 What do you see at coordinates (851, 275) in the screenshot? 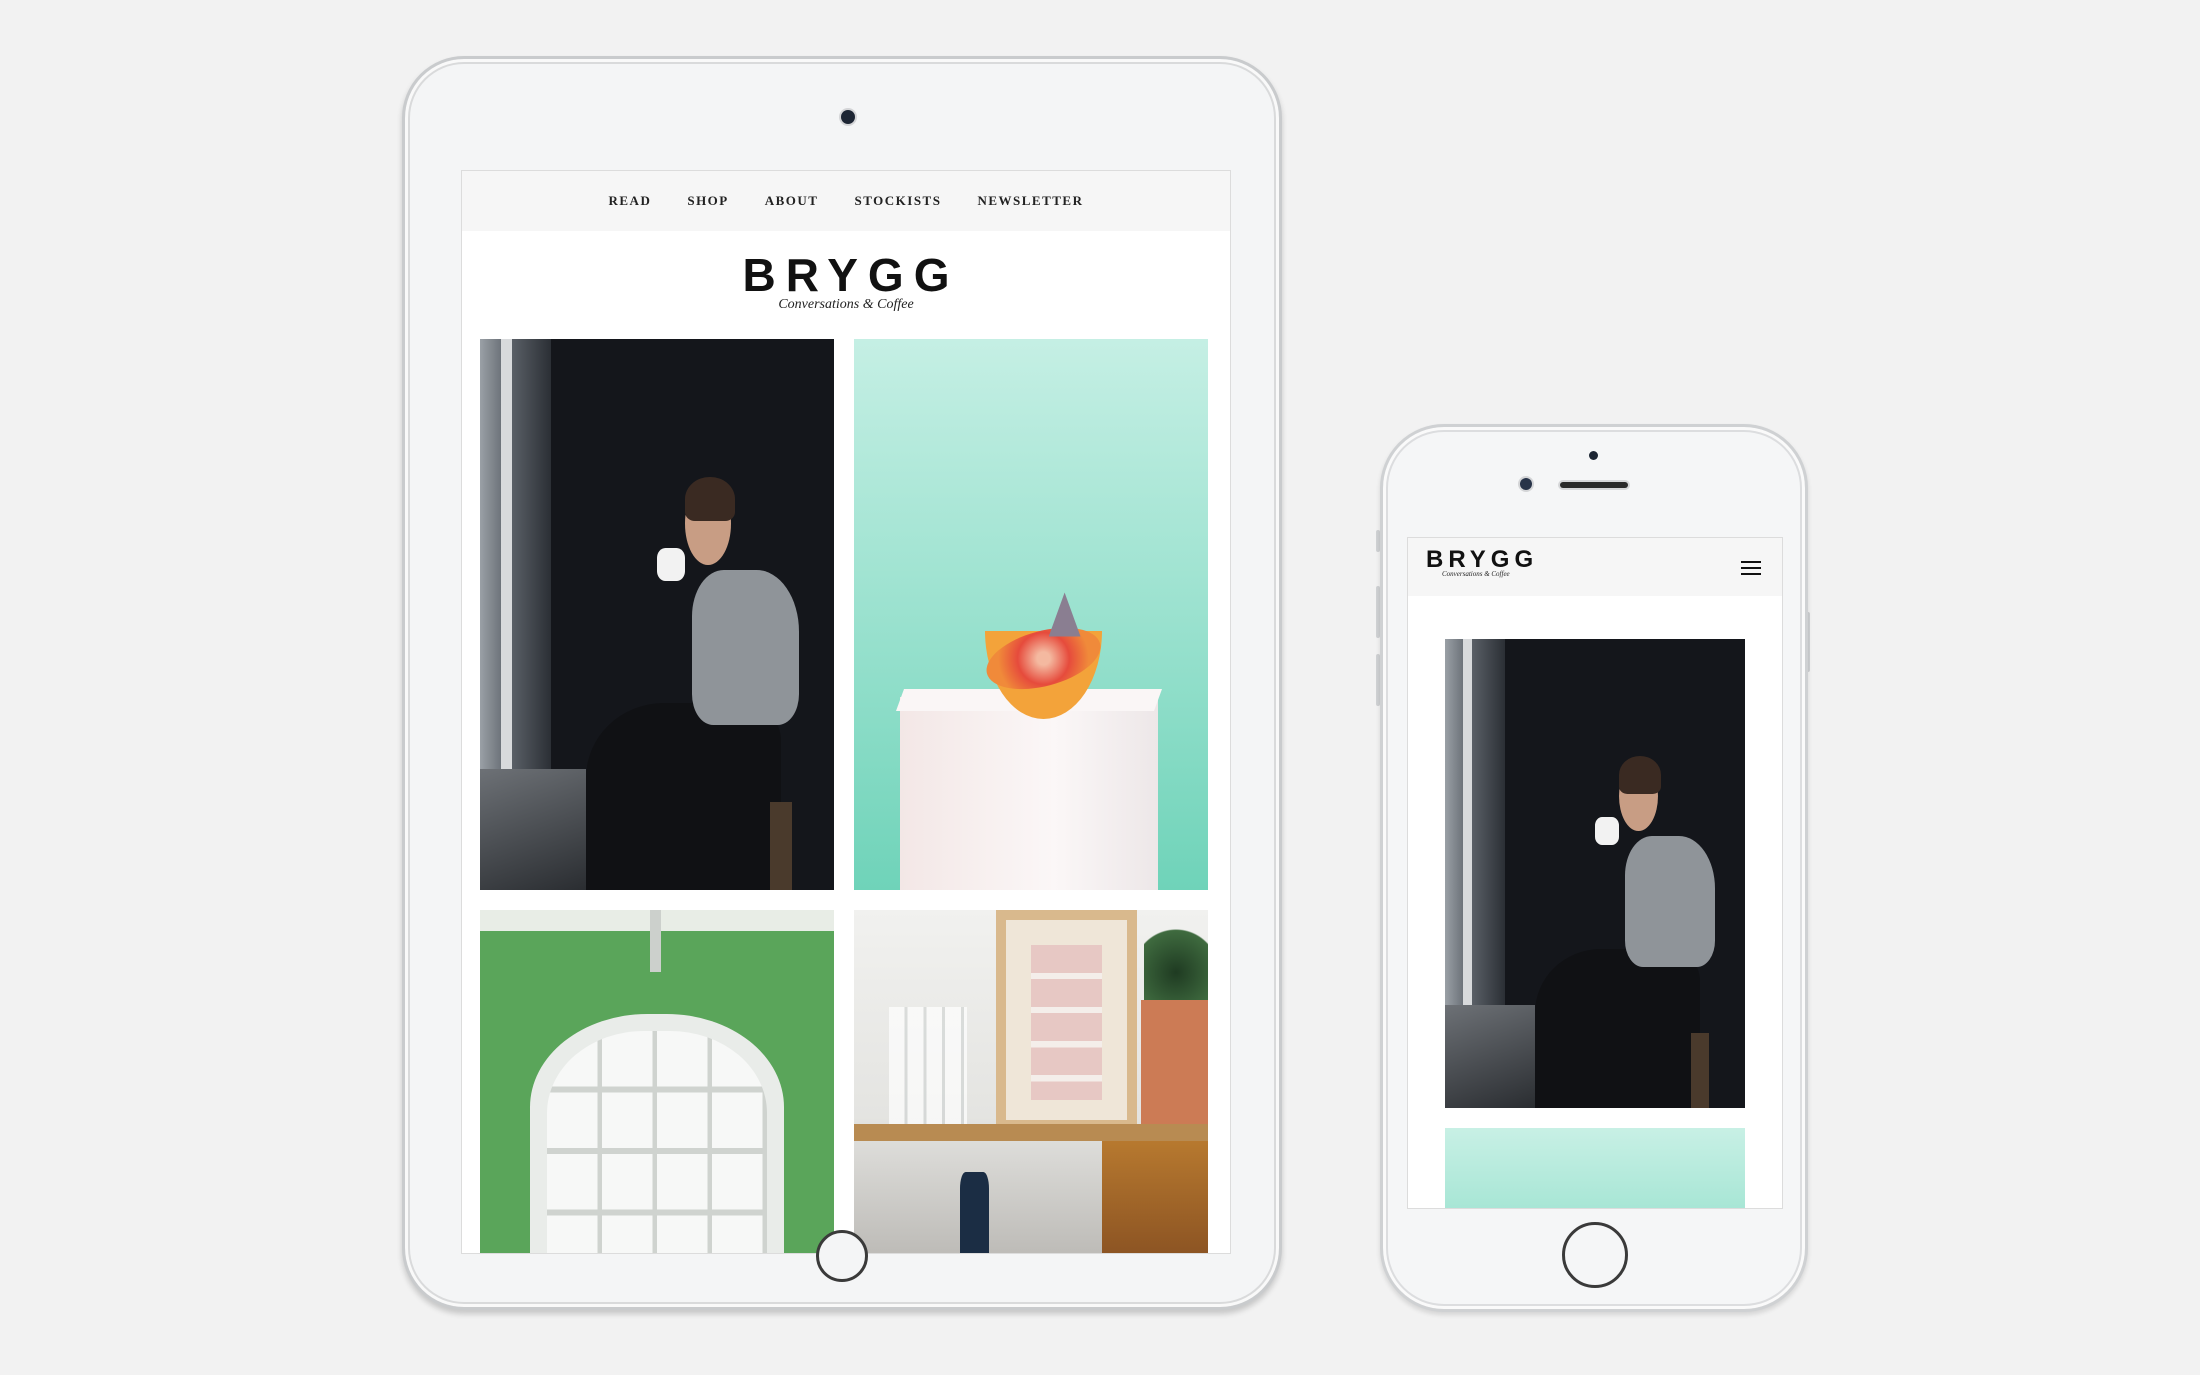
I see `logo-wordmark: BRYGG` at bounding box center [851, 275].